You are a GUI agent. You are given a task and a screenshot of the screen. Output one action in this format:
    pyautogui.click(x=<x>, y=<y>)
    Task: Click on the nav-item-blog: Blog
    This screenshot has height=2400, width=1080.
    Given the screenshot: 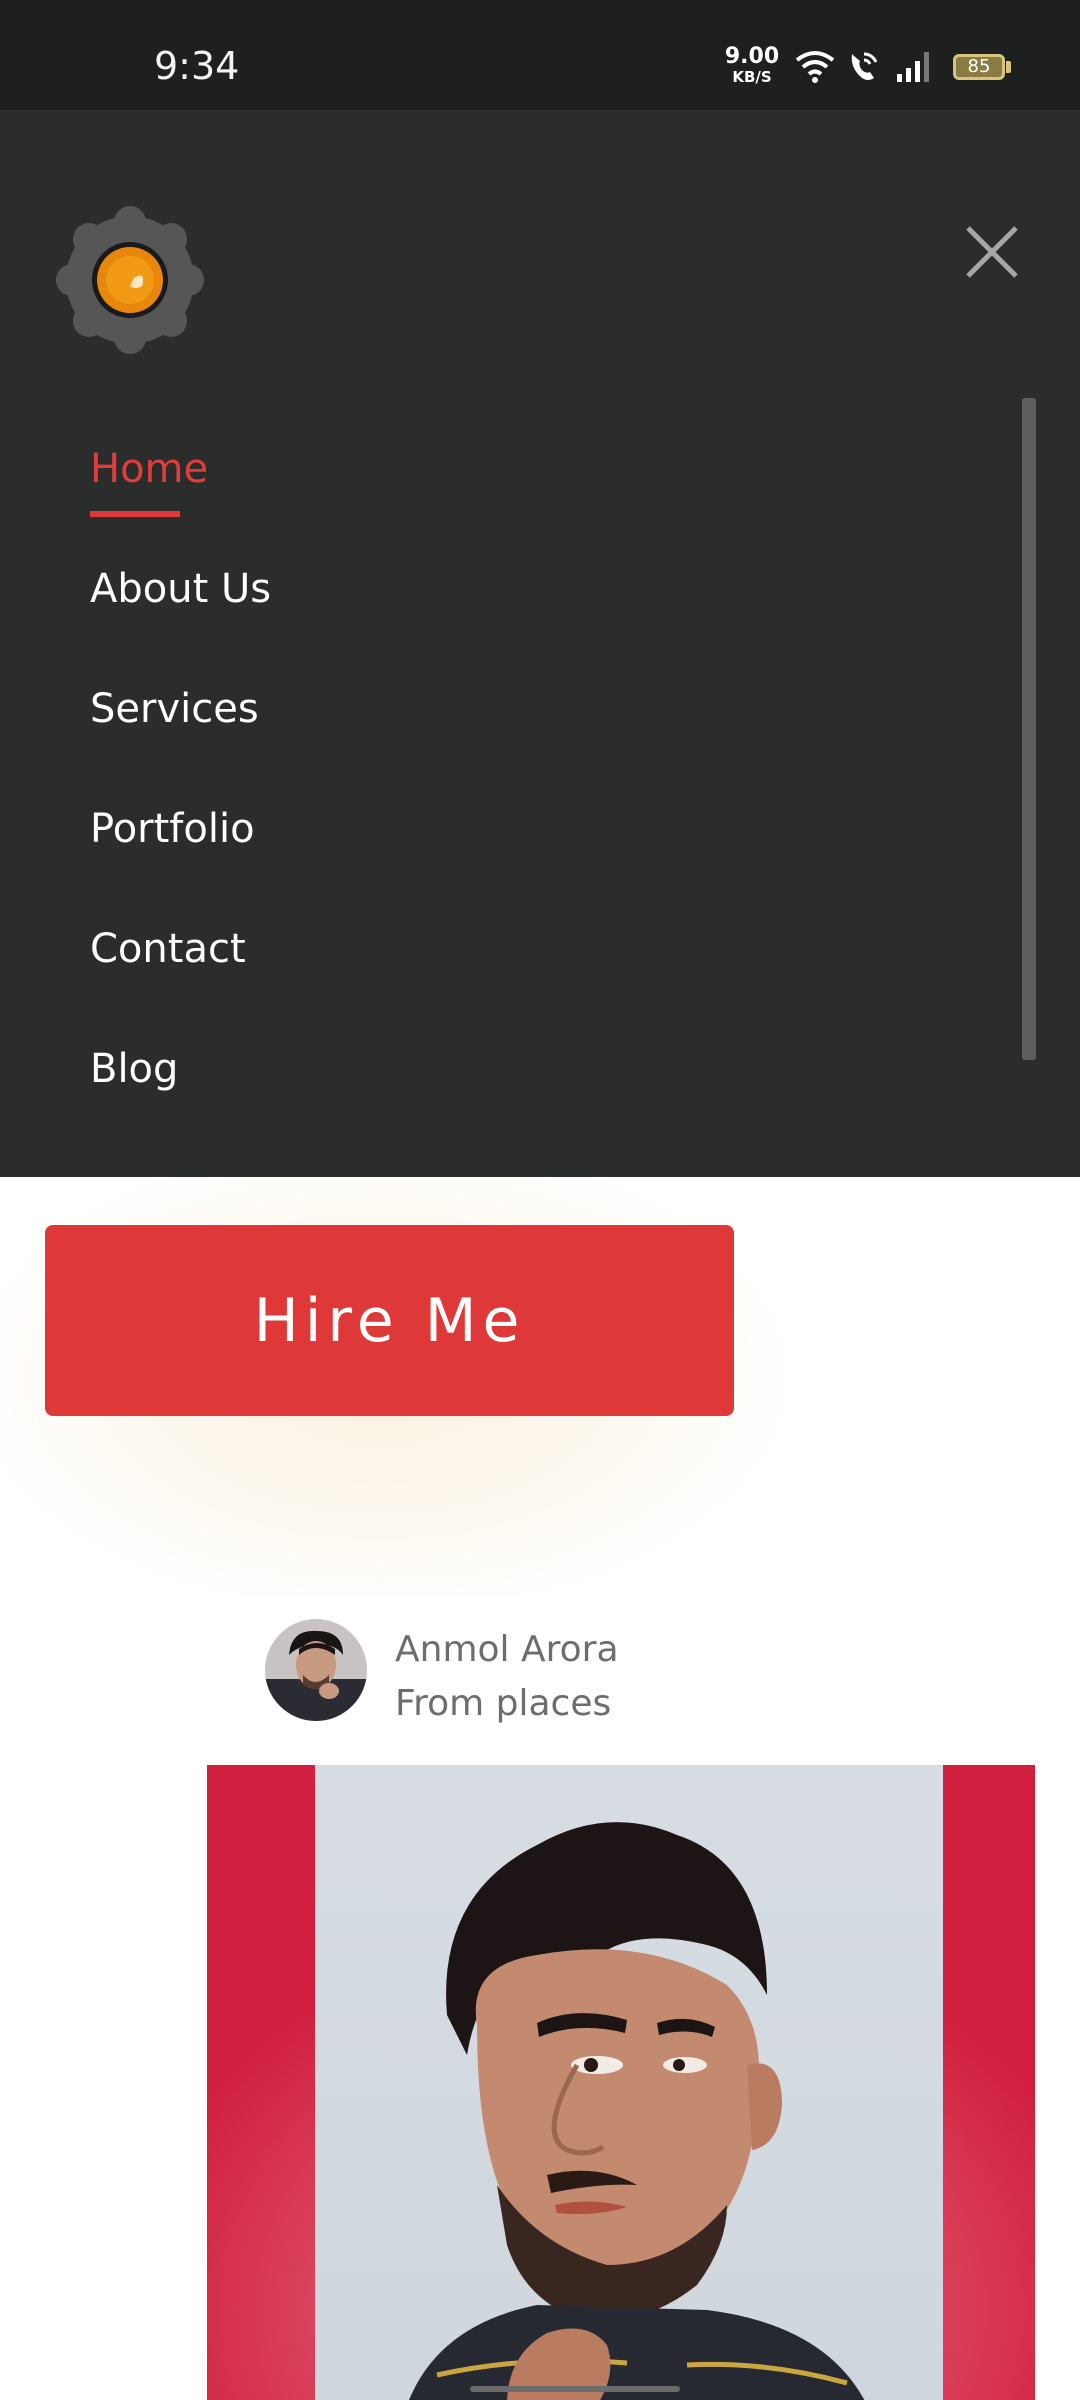 What is the action you would take?
    pyautogui.click(x=134, y=1069)
    